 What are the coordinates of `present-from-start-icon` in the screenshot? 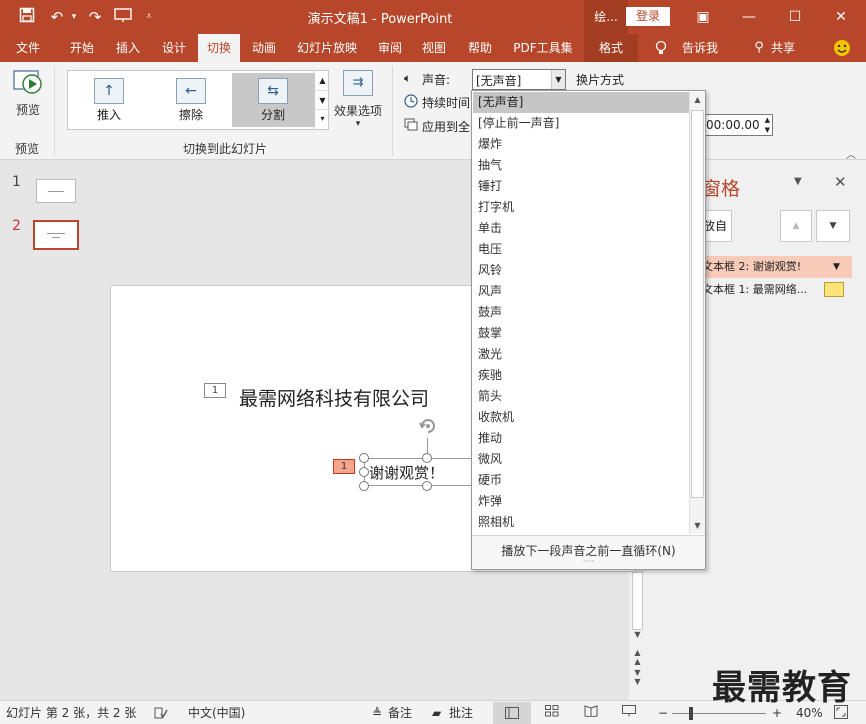 It's located at (123, 17).